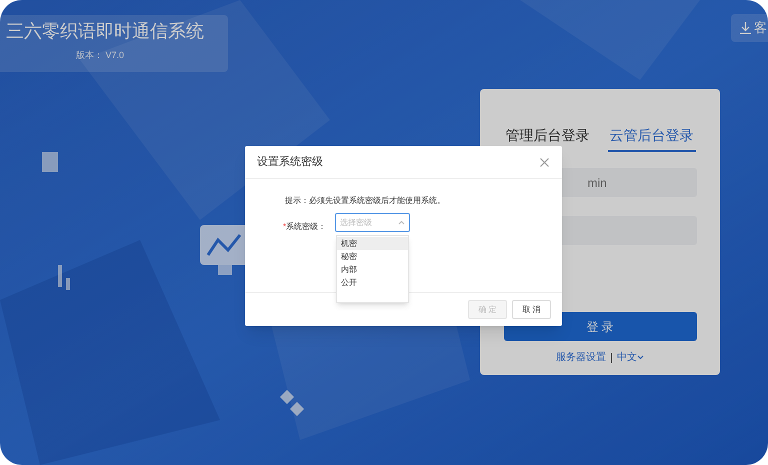  I want to click on login-tab: 云管后台登录, so click(652, 138).